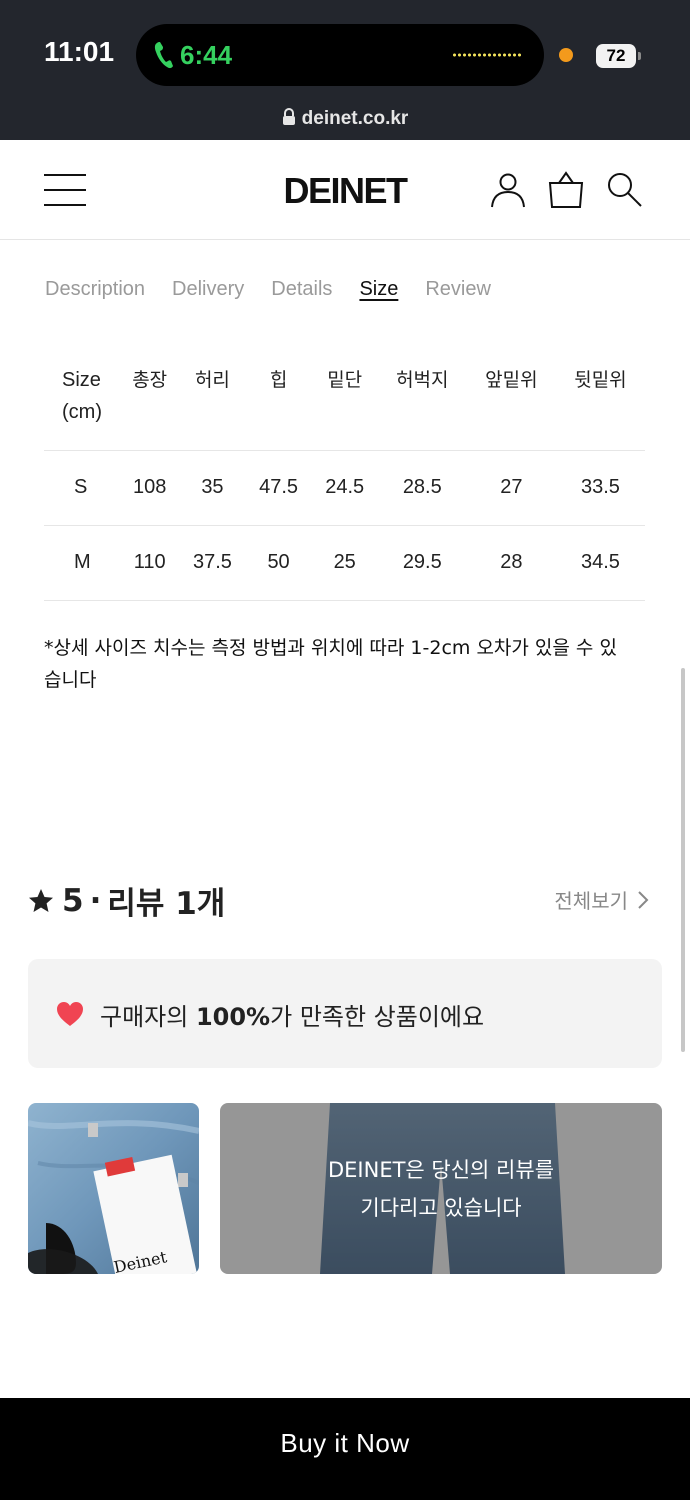 The image size is (690, 1500). Describe the element at coordinates (233, 1017) in the screenshot. I see `satisfaction-percent: 100%` at that location.